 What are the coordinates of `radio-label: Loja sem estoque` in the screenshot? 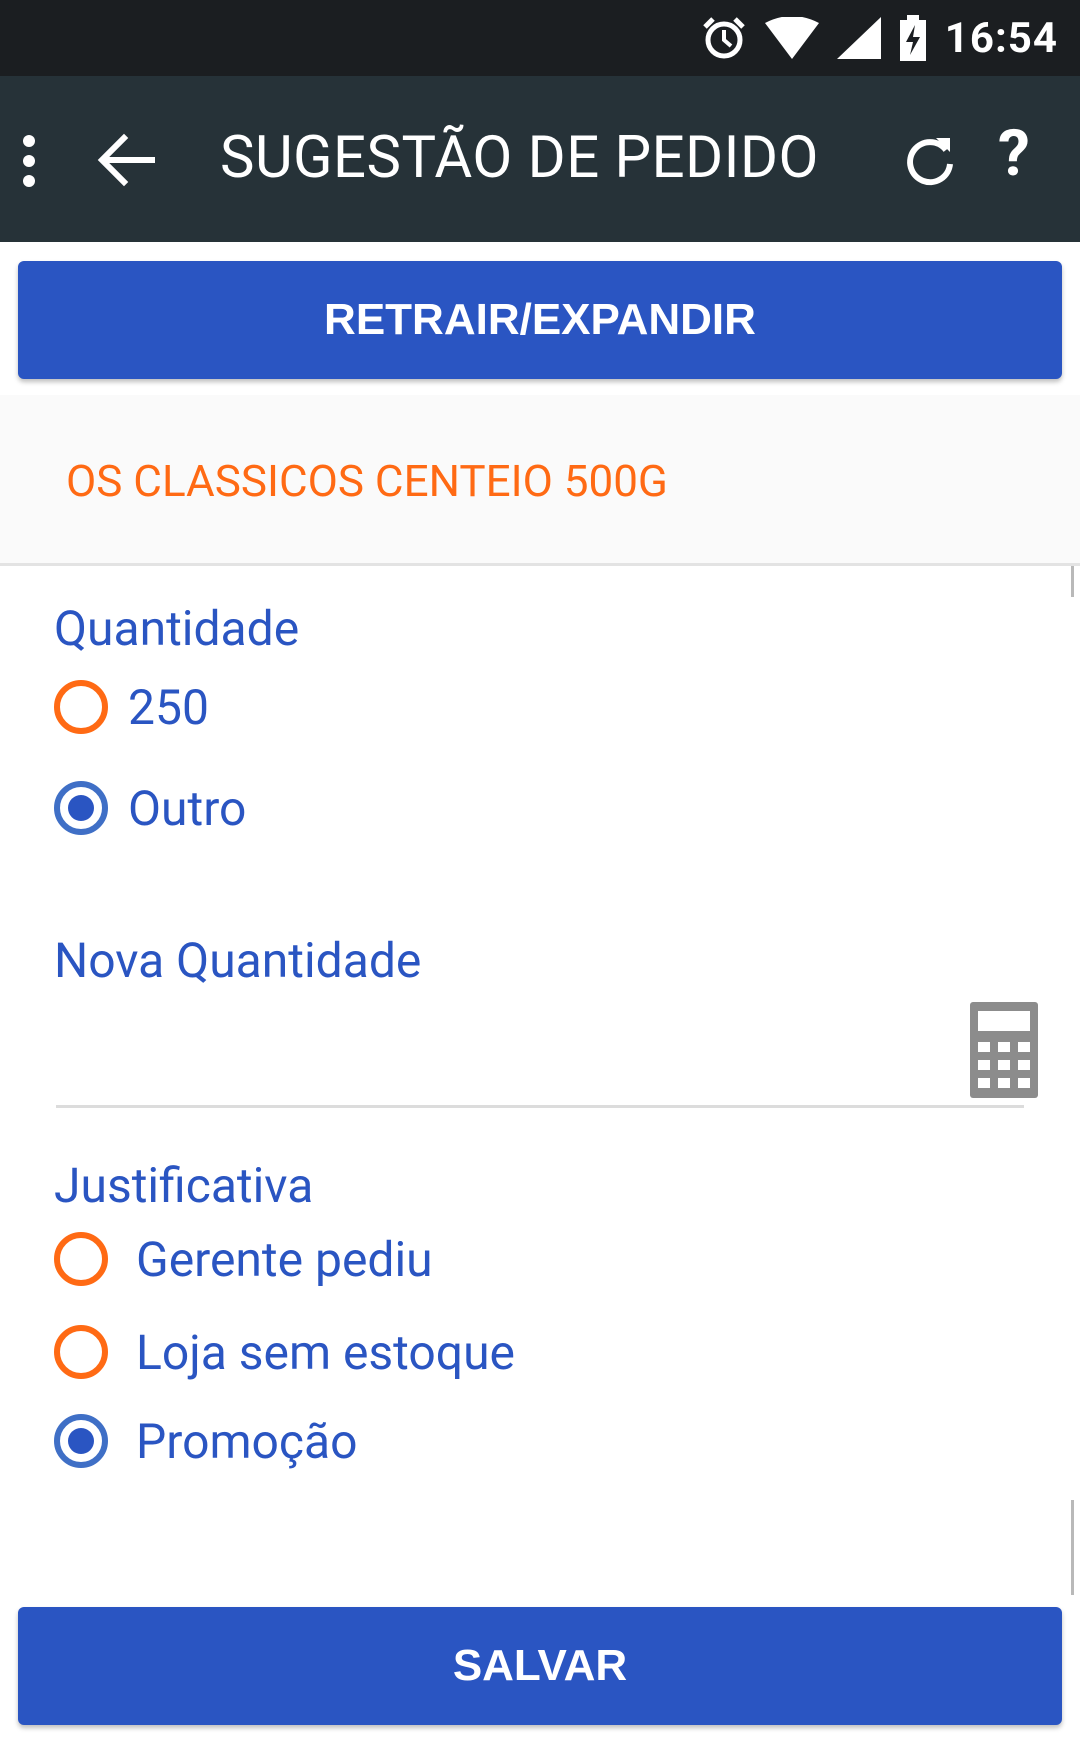 It's located at (325, 1352).